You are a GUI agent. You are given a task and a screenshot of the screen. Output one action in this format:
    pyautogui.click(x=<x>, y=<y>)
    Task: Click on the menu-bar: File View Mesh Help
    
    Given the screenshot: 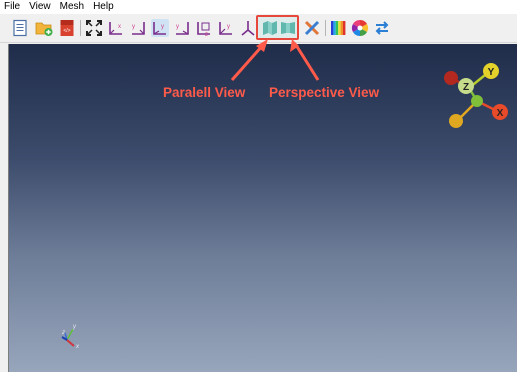 What is the action you would take?
    pyautogui.click(x=258, y=7)
    